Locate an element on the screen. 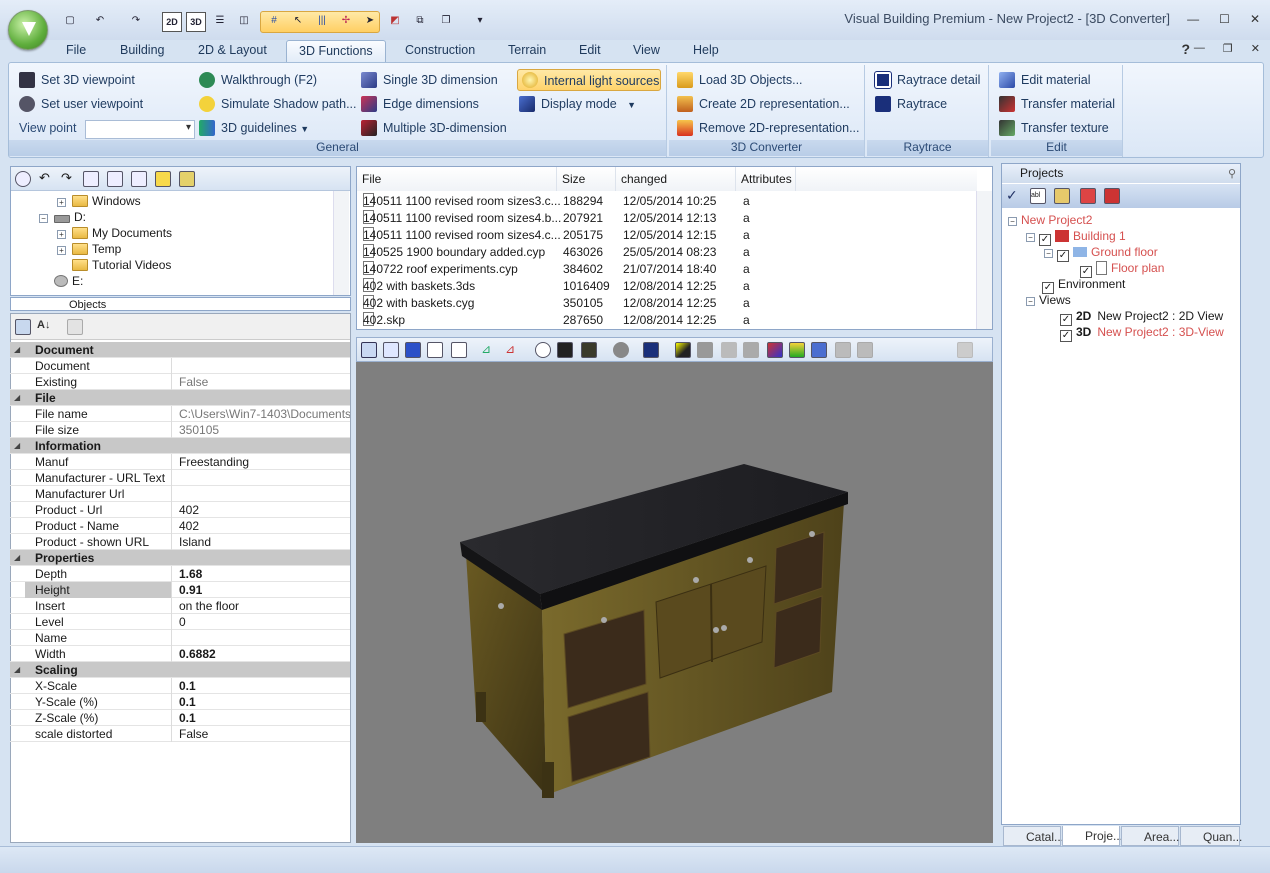 The height and width of the screenshot is (873, 1270). project-environment: ✓ Environment is located at coordinates (1083, 285).